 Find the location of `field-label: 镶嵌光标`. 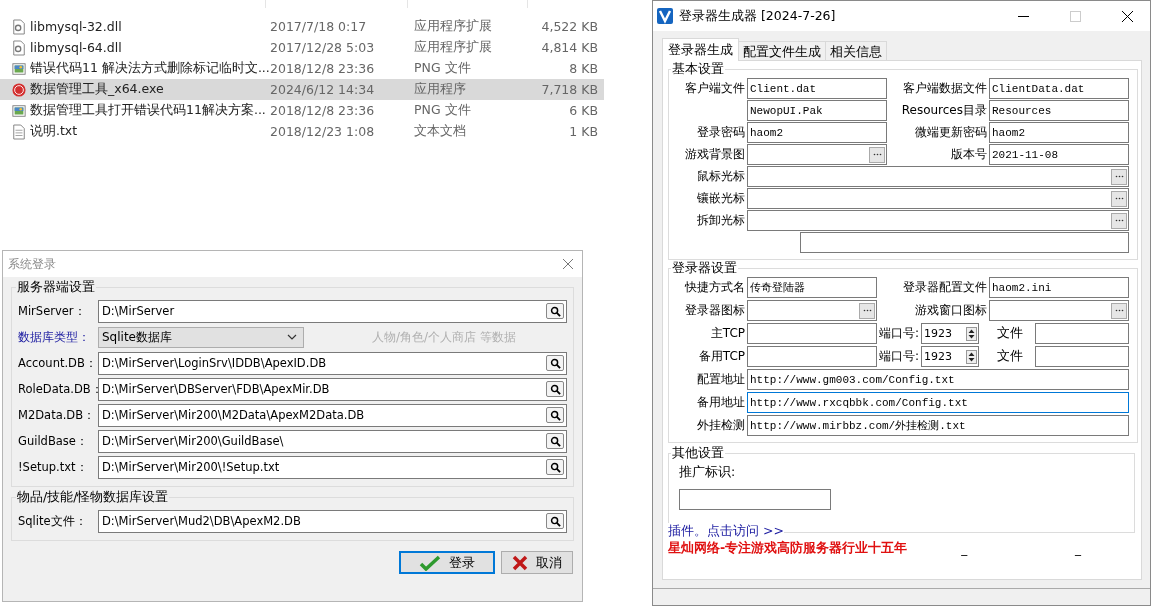

field-label: 镶嵌光标 is located at coordinates (720, 198).